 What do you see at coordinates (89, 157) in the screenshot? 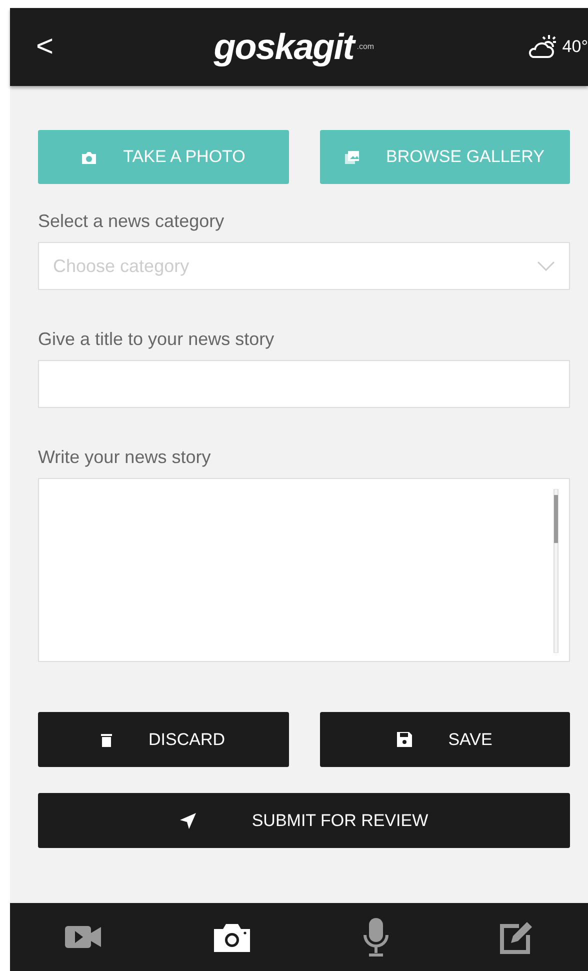
I see `camera-icon` at bounding box center [89, 157].